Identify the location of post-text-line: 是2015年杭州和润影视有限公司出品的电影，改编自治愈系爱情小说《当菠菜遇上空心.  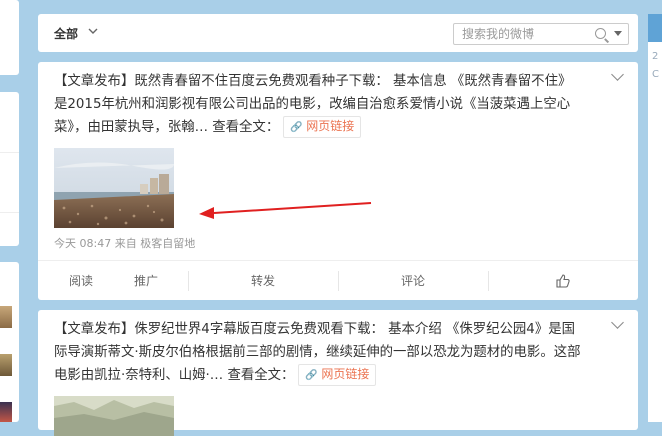
(312, 104).